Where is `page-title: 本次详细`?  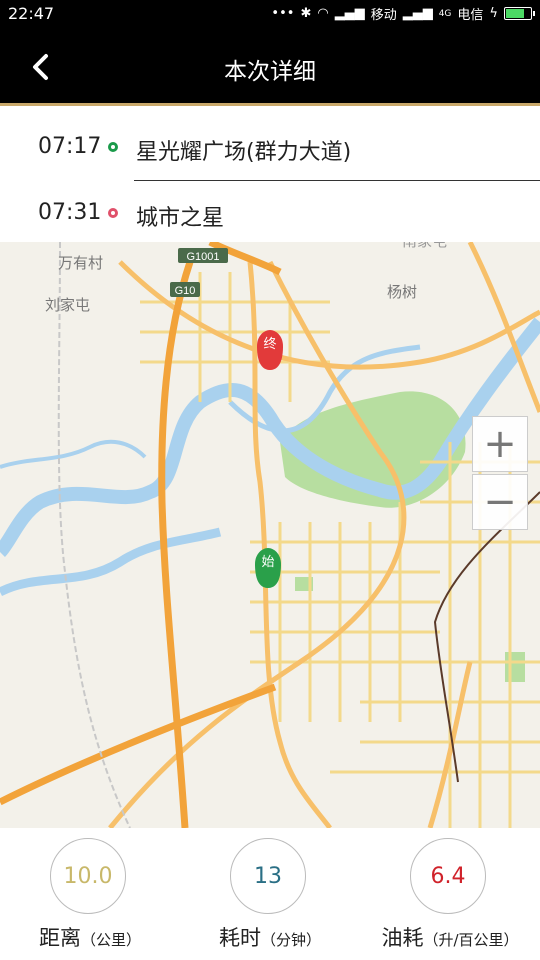 page-title: 本次详细 is located at coordinates (270, 72).